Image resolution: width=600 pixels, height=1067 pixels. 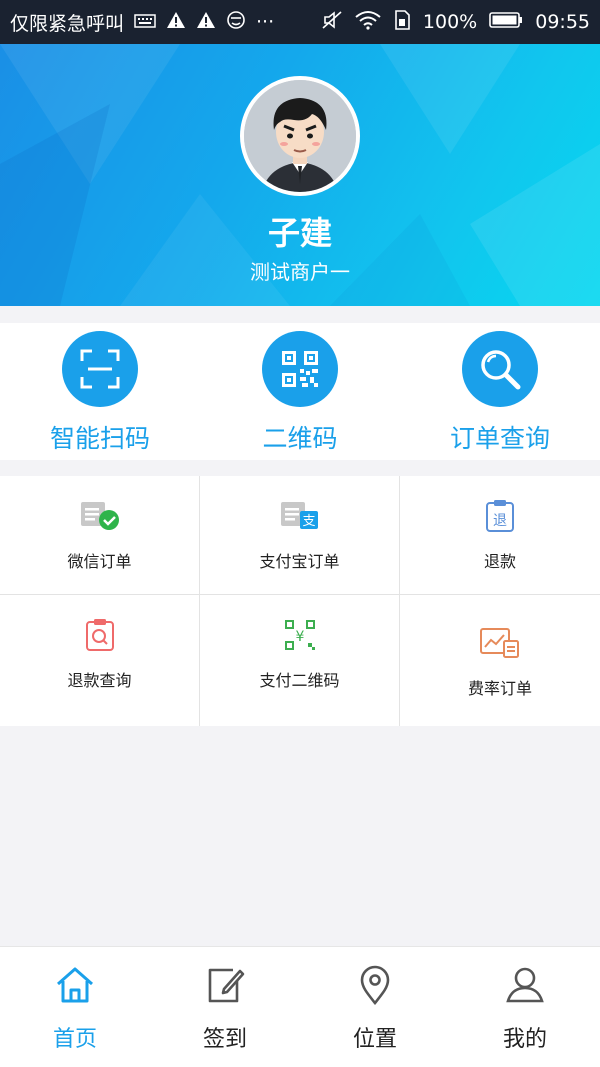 I want to click on grid-item-payment-qr: ¥ 支付二维码, so click(x=300, y=660).